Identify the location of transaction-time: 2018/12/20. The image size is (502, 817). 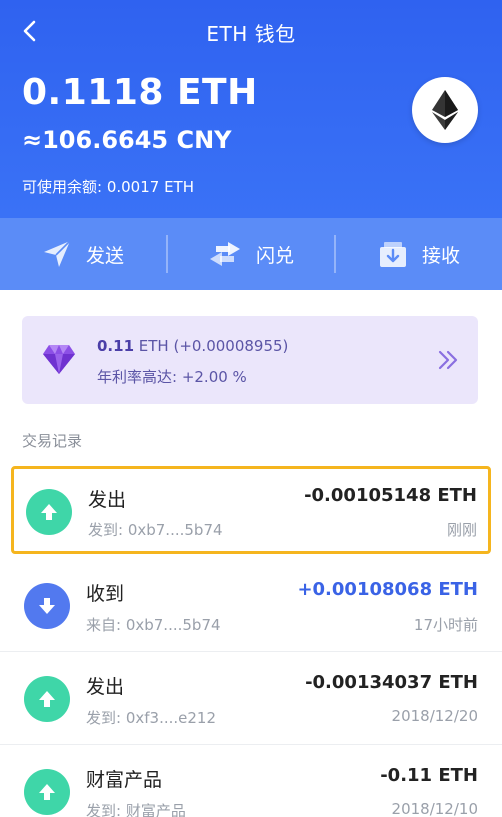
(434, 716).